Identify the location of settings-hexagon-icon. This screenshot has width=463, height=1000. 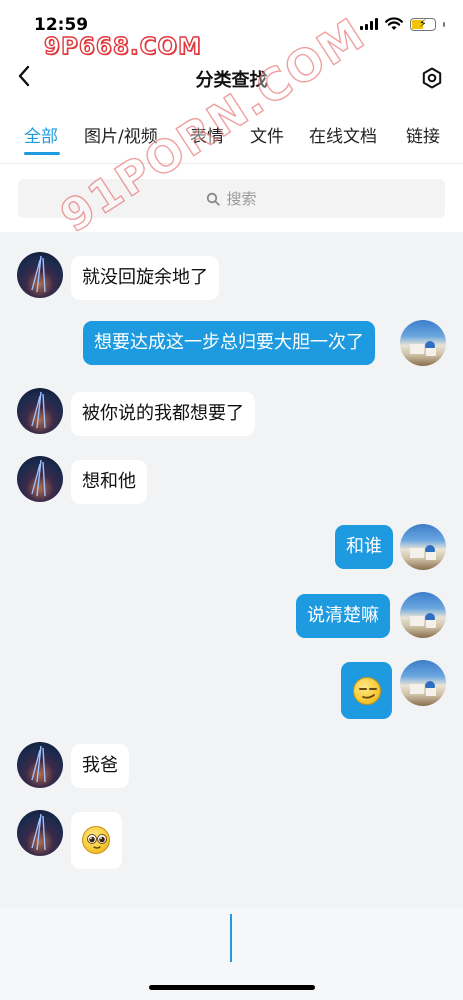
(432, 78).